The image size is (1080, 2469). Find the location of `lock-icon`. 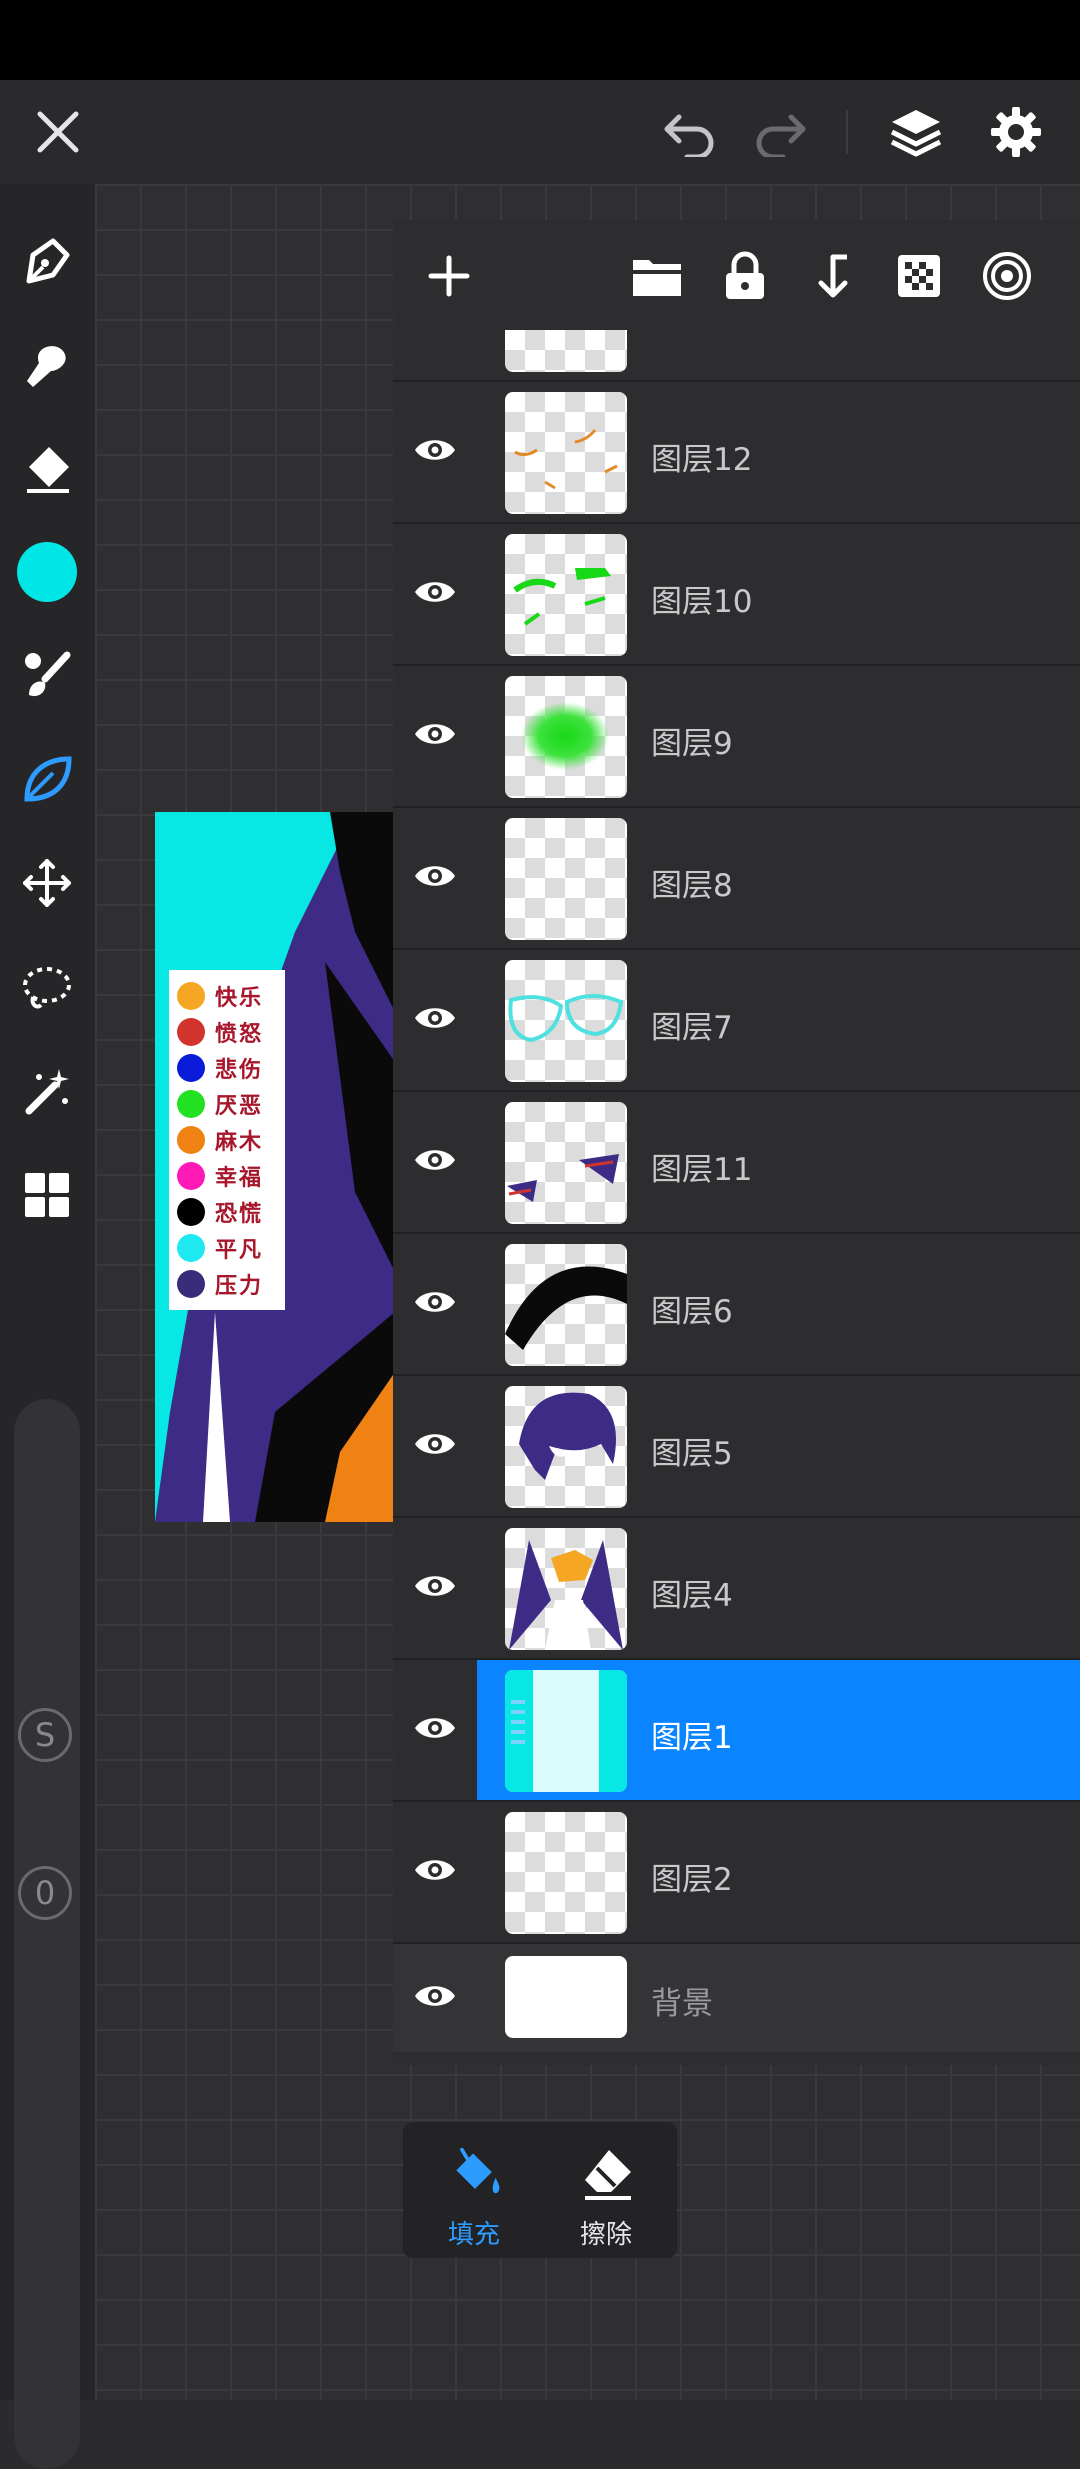

lock-icon is located at coordinates (745, 276).